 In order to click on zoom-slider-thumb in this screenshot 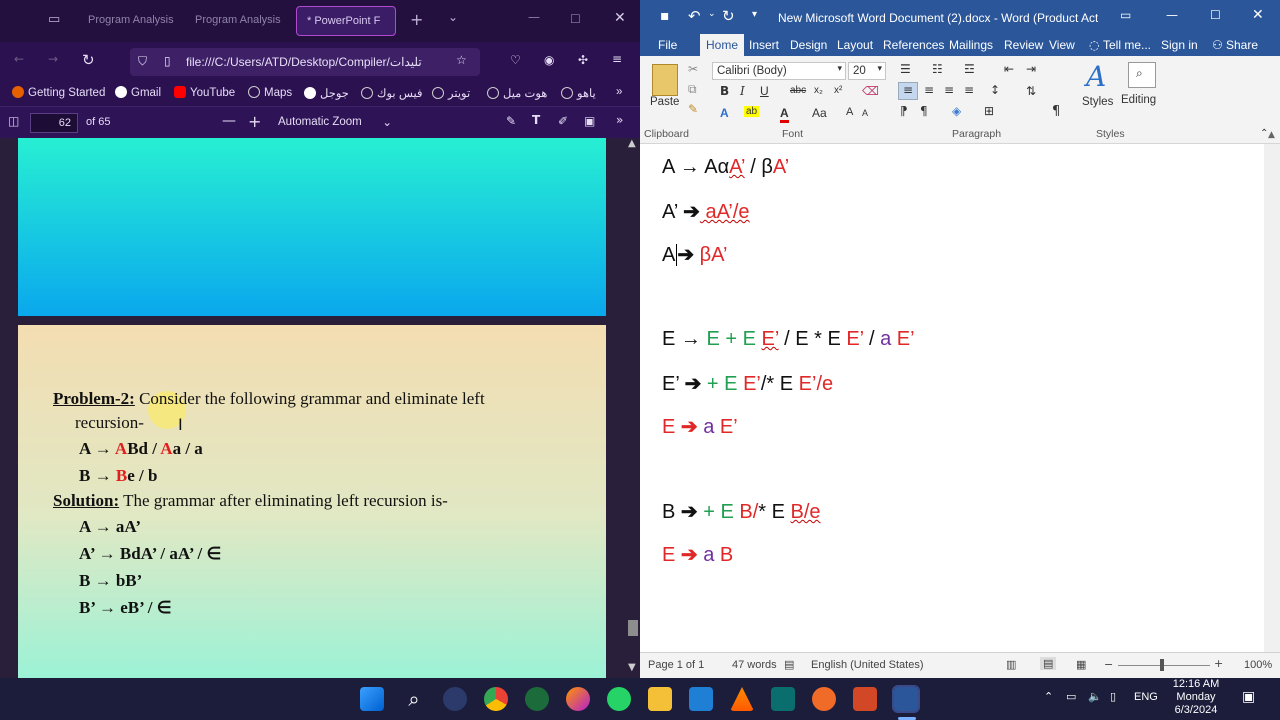, I will do `click(1162, 665)`.